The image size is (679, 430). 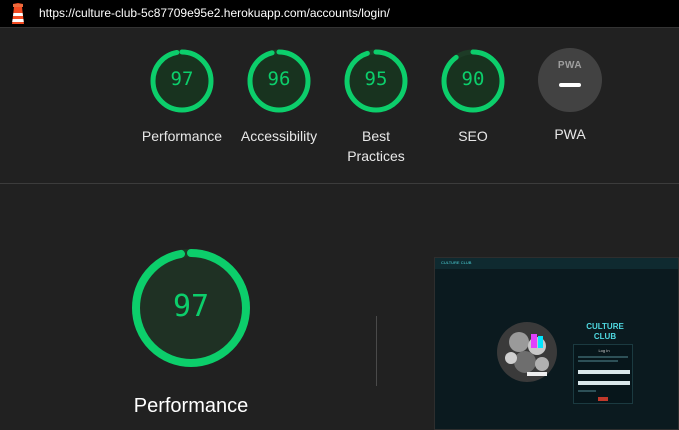 I want to click on performance-score: 97, so click(x=191, y=306).